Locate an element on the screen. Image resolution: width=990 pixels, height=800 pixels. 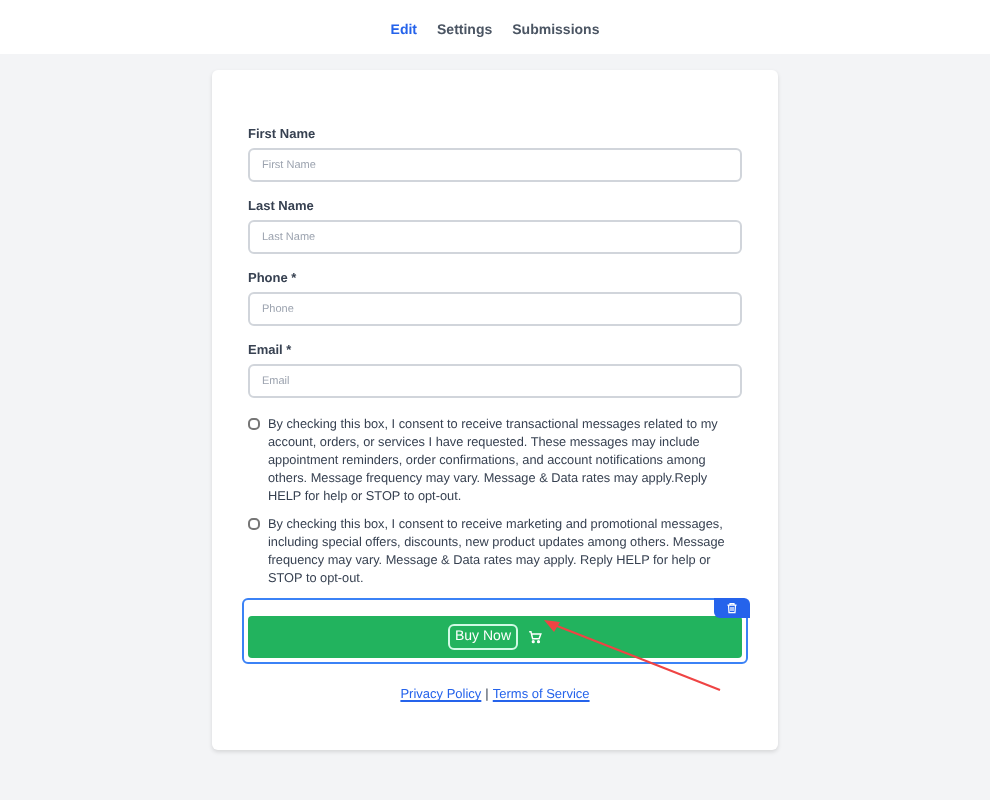
cart-icon is located at coordinates (534, 637).